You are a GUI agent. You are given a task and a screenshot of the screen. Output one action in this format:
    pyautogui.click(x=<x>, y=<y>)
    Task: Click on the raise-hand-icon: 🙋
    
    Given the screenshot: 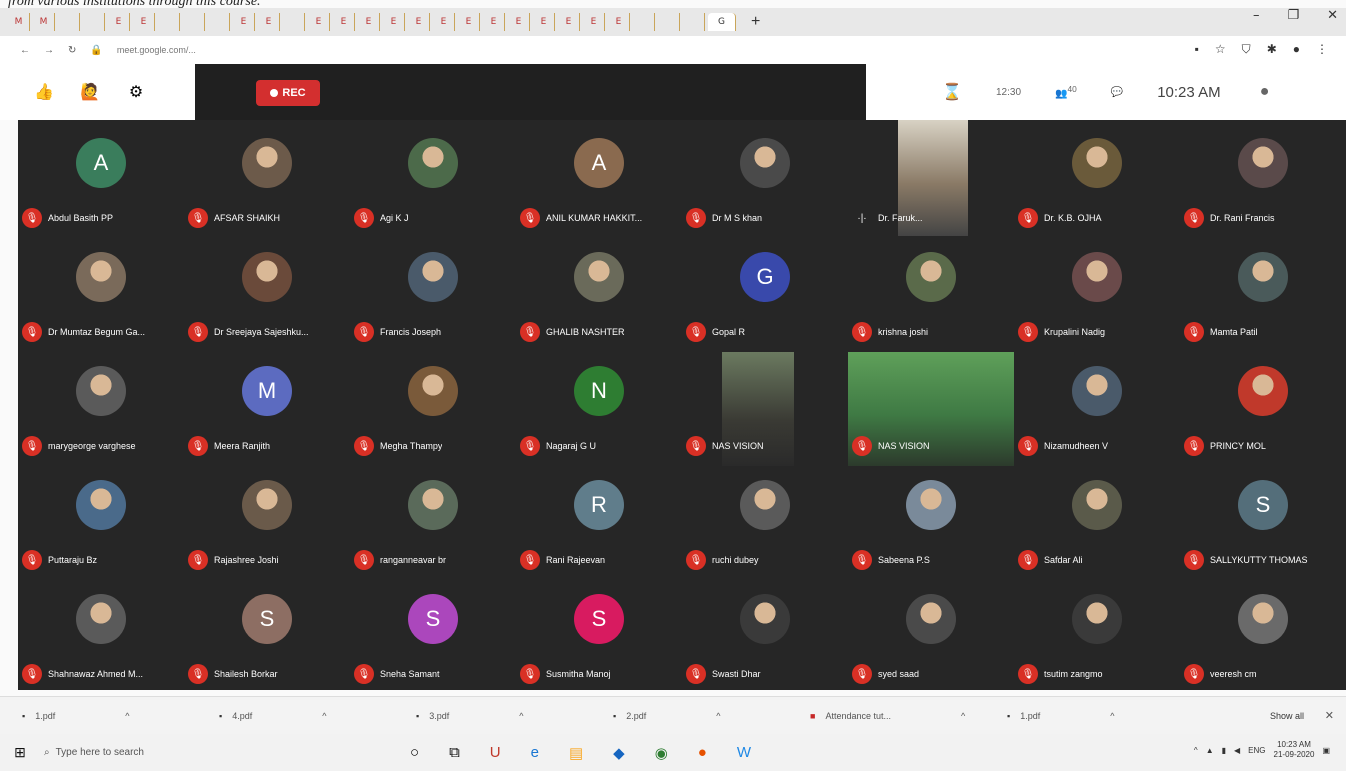 What is the action you would take?
    pyautogui.click(x=90, y=92)
    